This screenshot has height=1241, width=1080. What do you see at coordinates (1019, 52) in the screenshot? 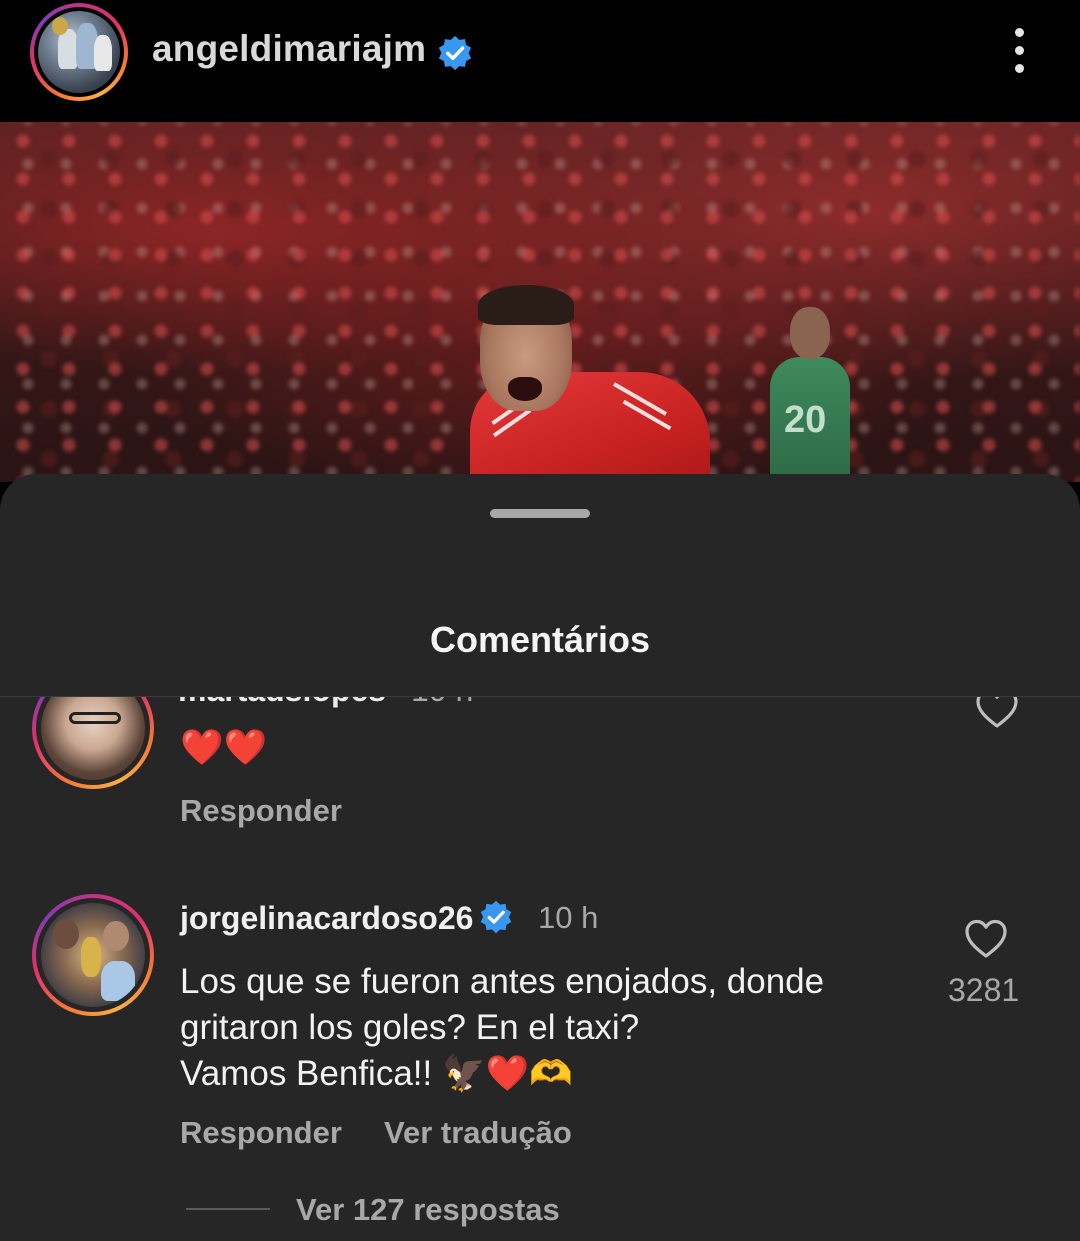
I see `more-vertical-icon` at bounding box center [1019, 52].